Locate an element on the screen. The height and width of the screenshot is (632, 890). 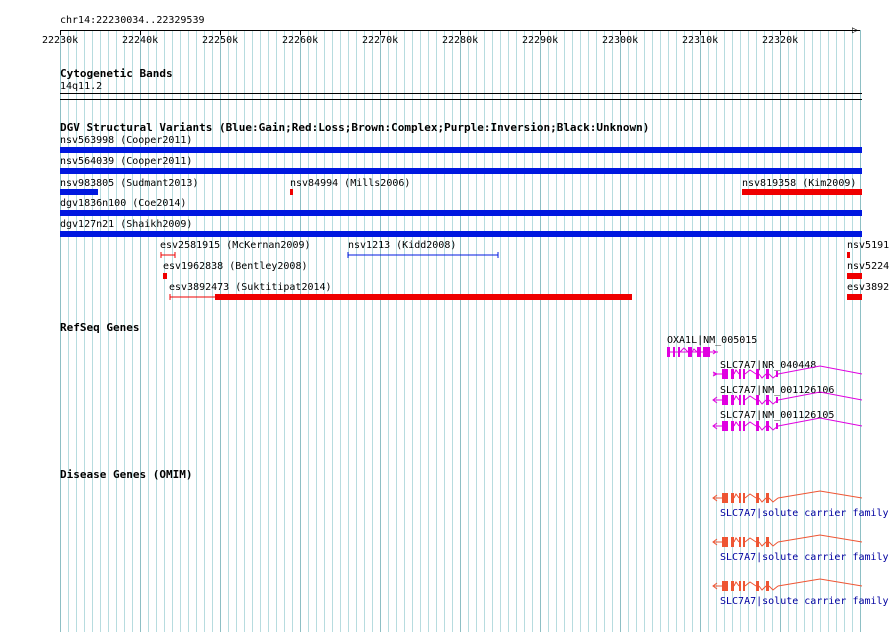
omim-gene-models is located at coordinates (787, 540).